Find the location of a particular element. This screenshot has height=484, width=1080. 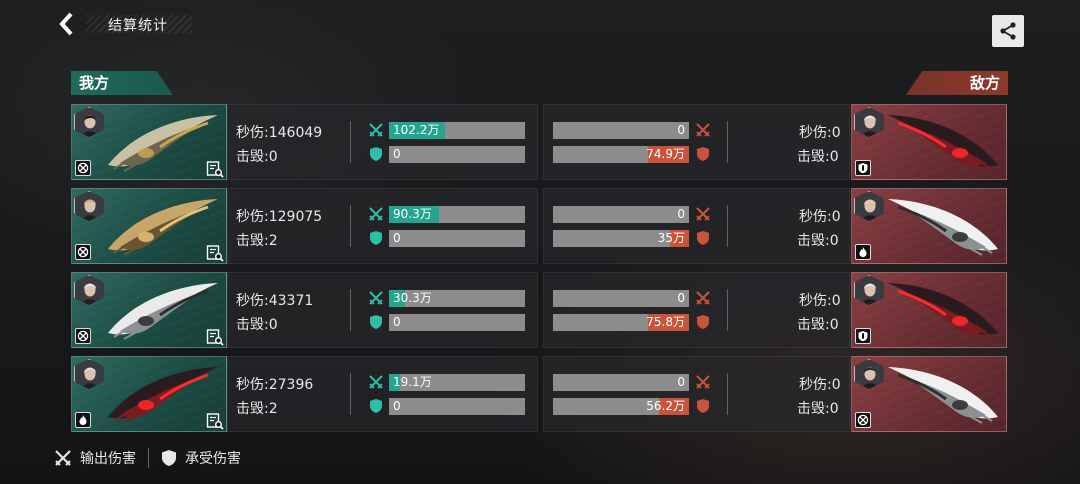

dps-stat: 秒伤:129075 is located at coordinates (279, 216).